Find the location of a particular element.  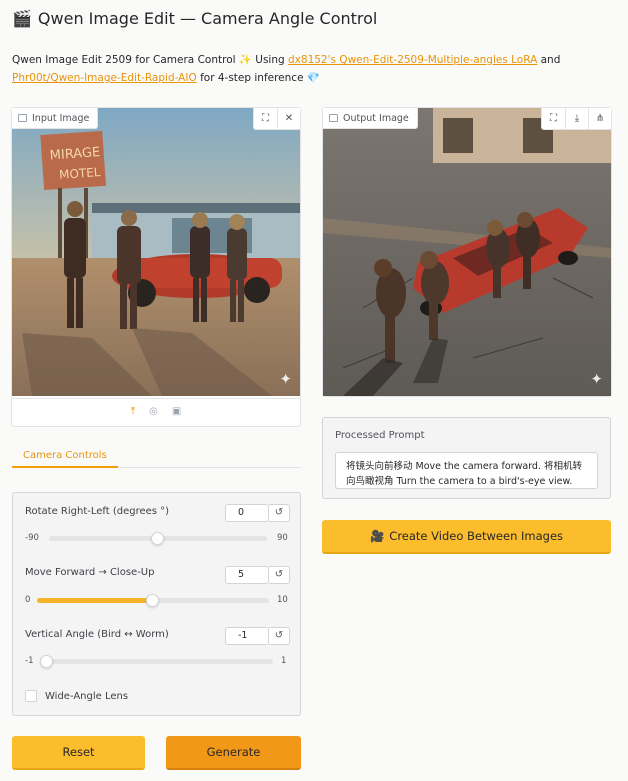

forward-reset-icon: ↺ is located at coordinates (279, 575).